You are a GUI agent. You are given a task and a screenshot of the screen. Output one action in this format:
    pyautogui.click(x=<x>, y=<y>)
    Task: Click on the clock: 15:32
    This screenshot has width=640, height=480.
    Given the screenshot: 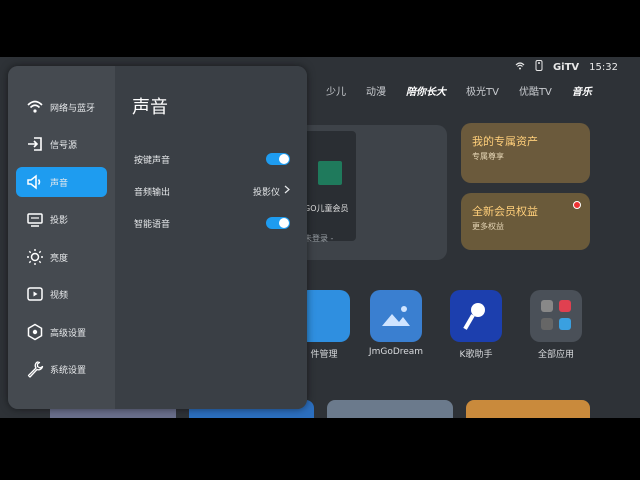 What is the action you would take?
    pyautogui.click(x=603, y=67)
    